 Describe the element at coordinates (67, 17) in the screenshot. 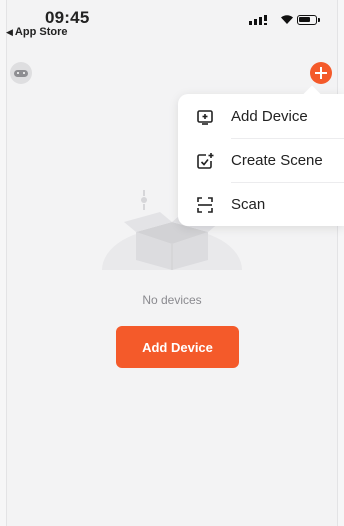

I see `status-time: 09:45` at that location.